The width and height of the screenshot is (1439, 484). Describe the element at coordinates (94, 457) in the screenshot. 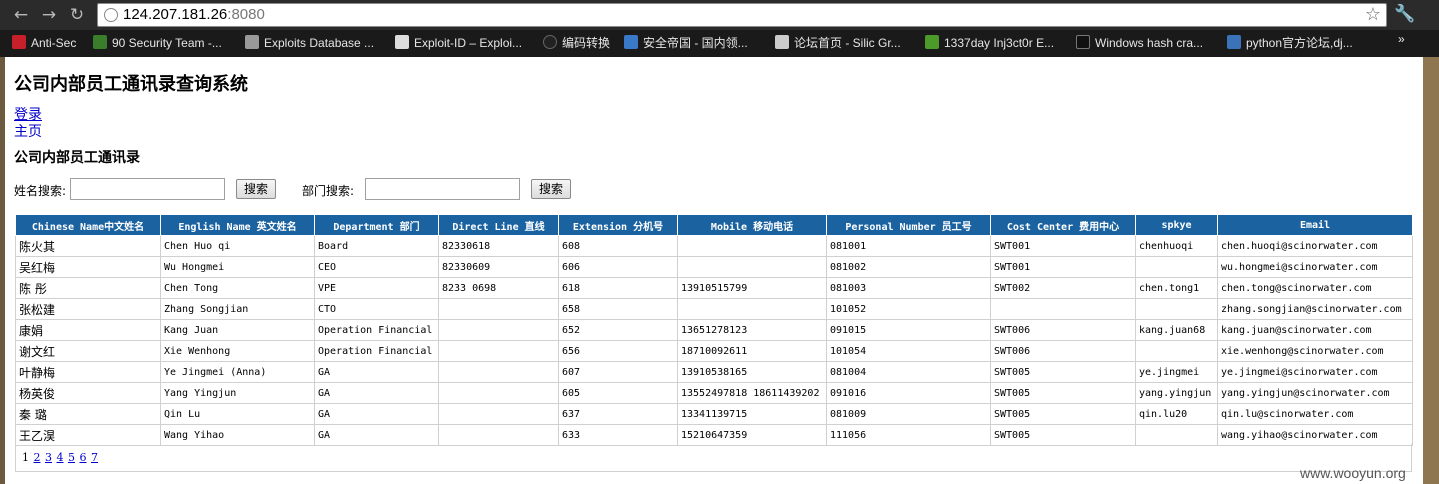

I see `page-link: 7` at that location.